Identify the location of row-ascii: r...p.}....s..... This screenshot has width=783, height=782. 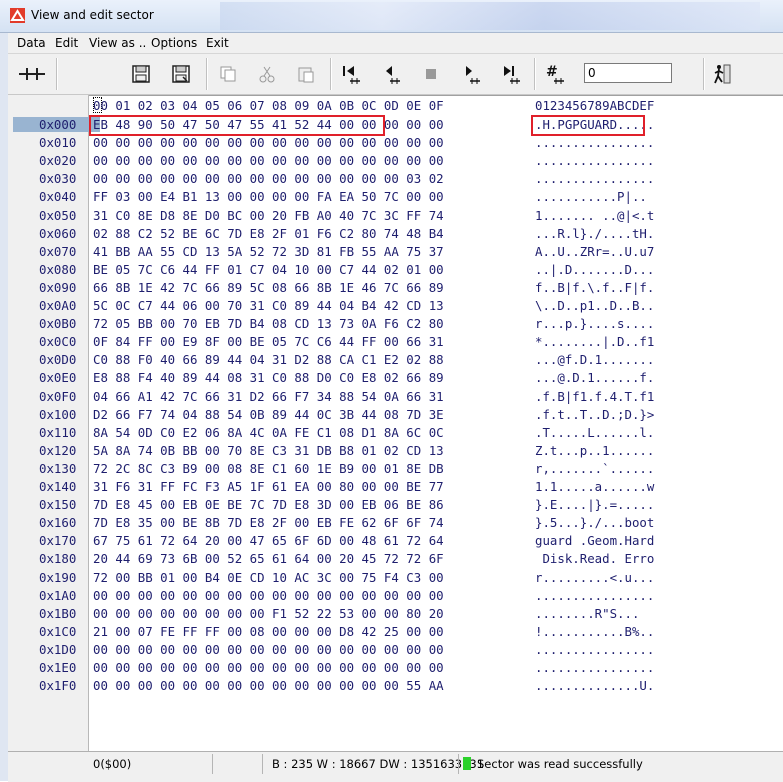
(594, 323).